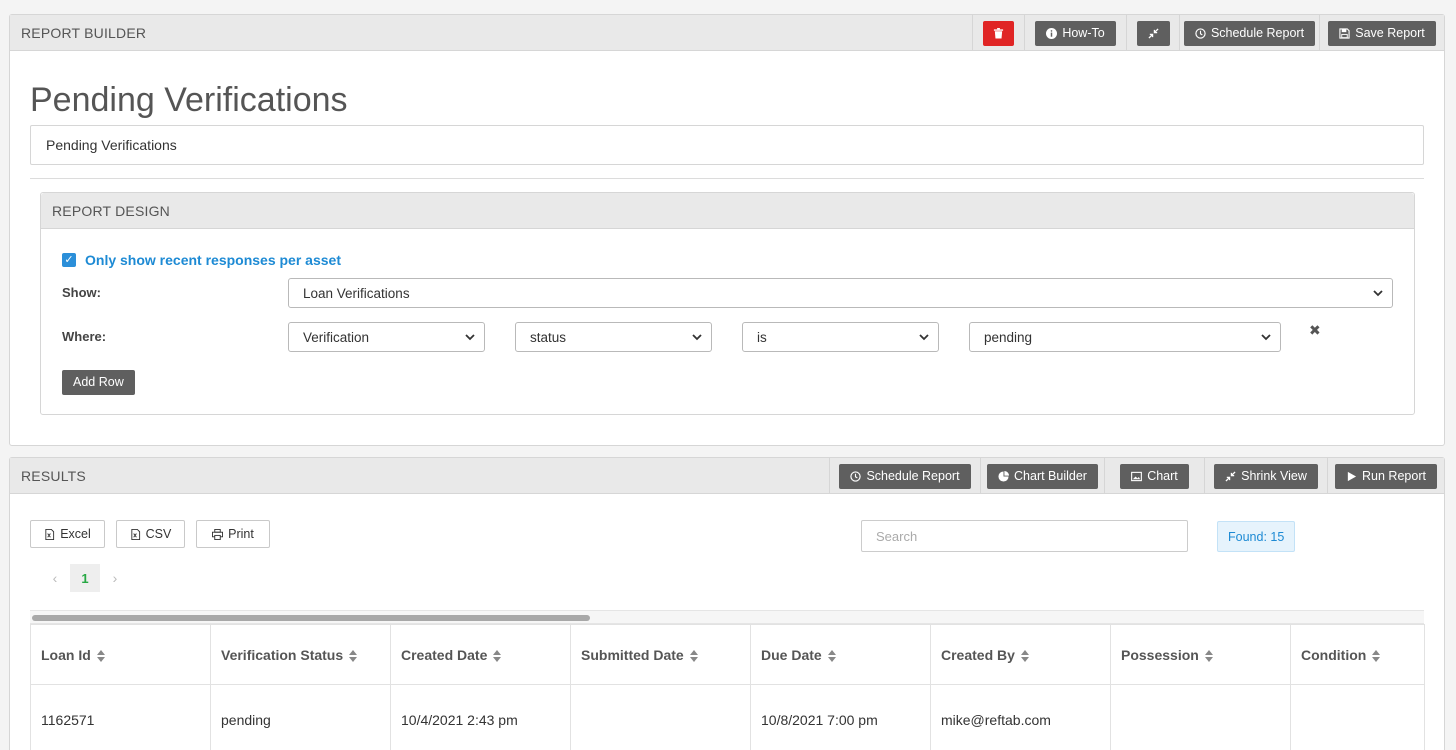  I want to click on schedule-report-label: Schedule Report, so click(1257, 32).